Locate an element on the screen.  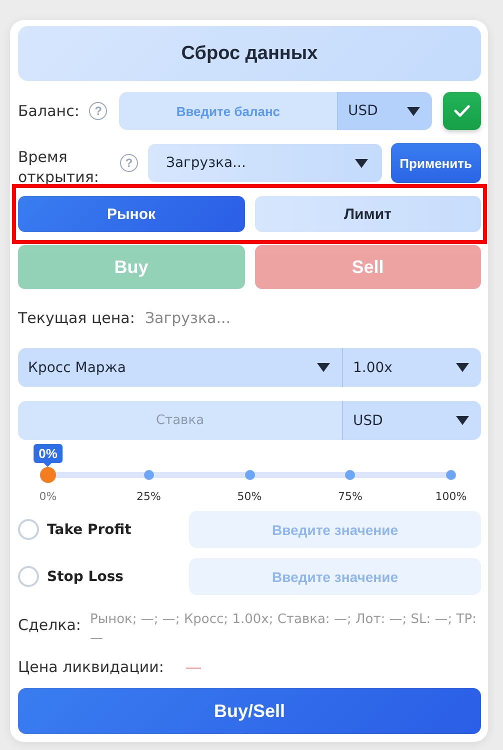
order-type-tab: Лимит is located at coordinates (367, 214).